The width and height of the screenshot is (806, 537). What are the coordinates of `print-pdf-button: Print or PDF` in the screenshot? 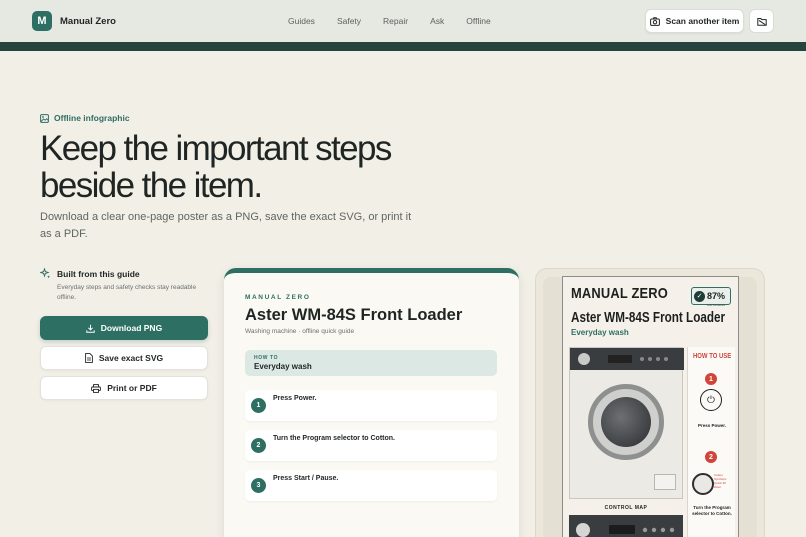 It's located at (124, 388).